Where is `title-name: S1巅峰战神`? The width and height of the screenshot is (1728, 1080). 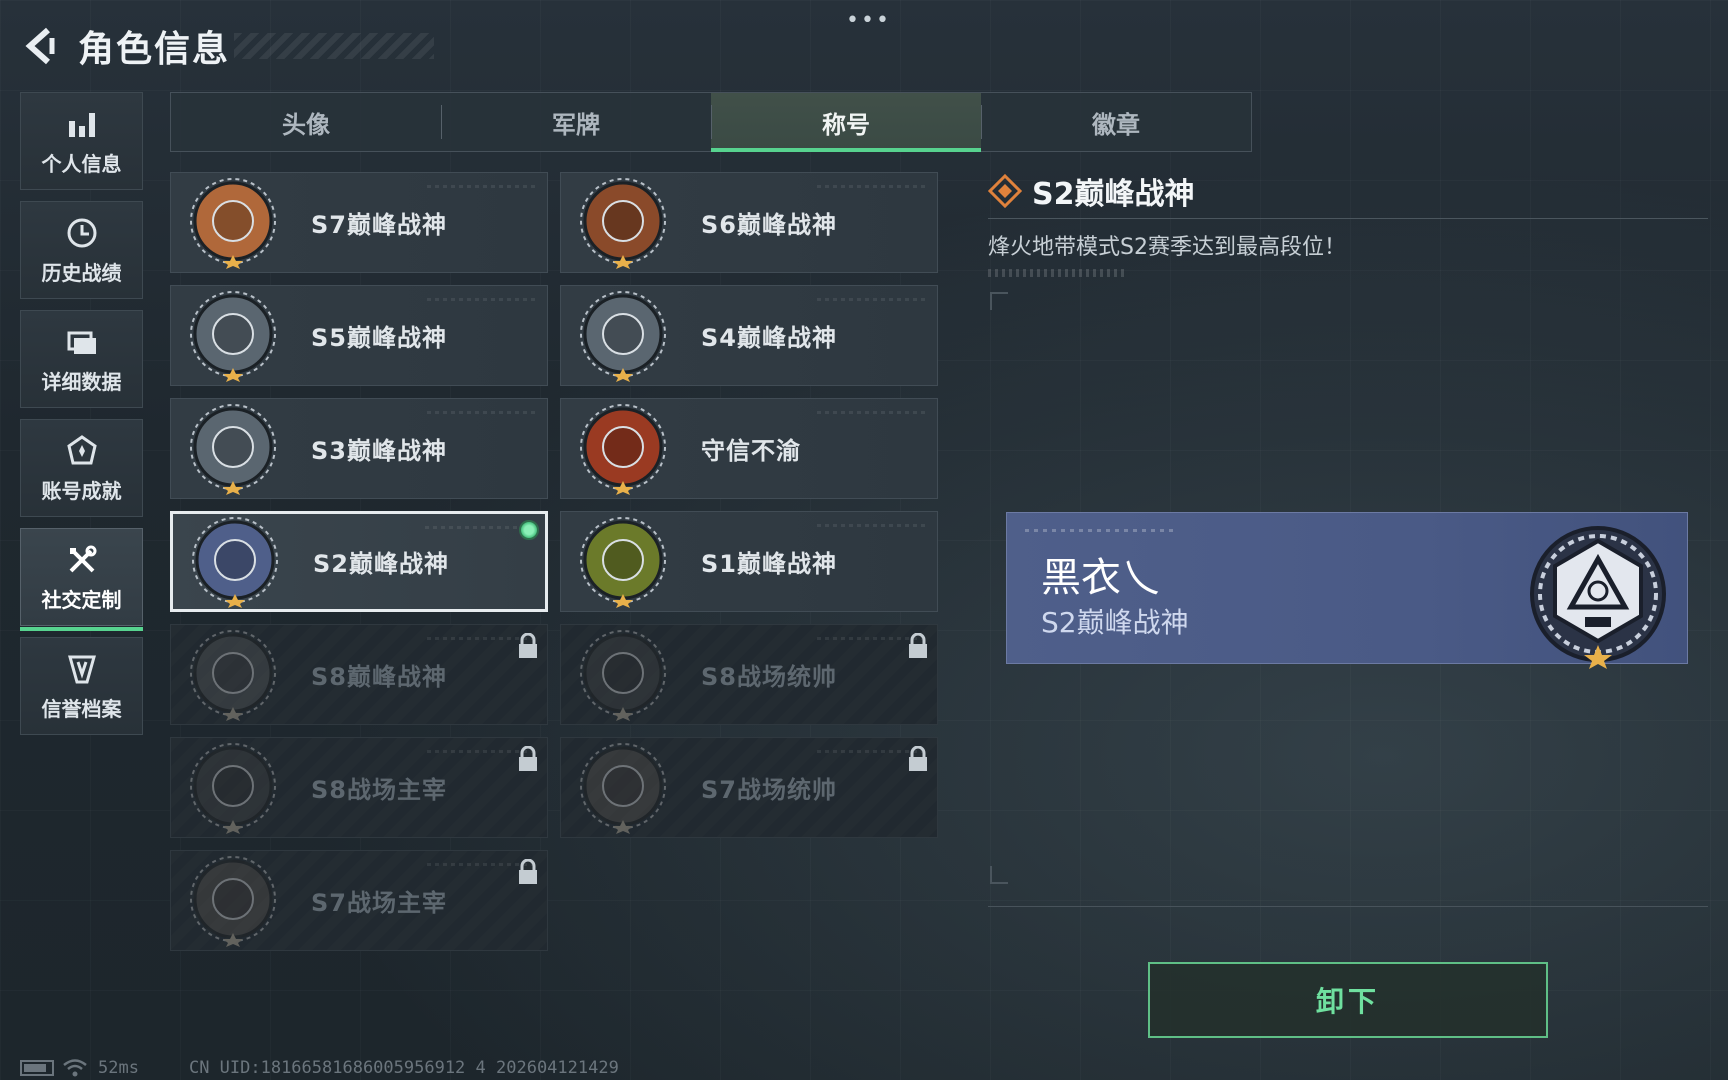
title-name: S1巅峰战神 is located at coordinates (769, 564).